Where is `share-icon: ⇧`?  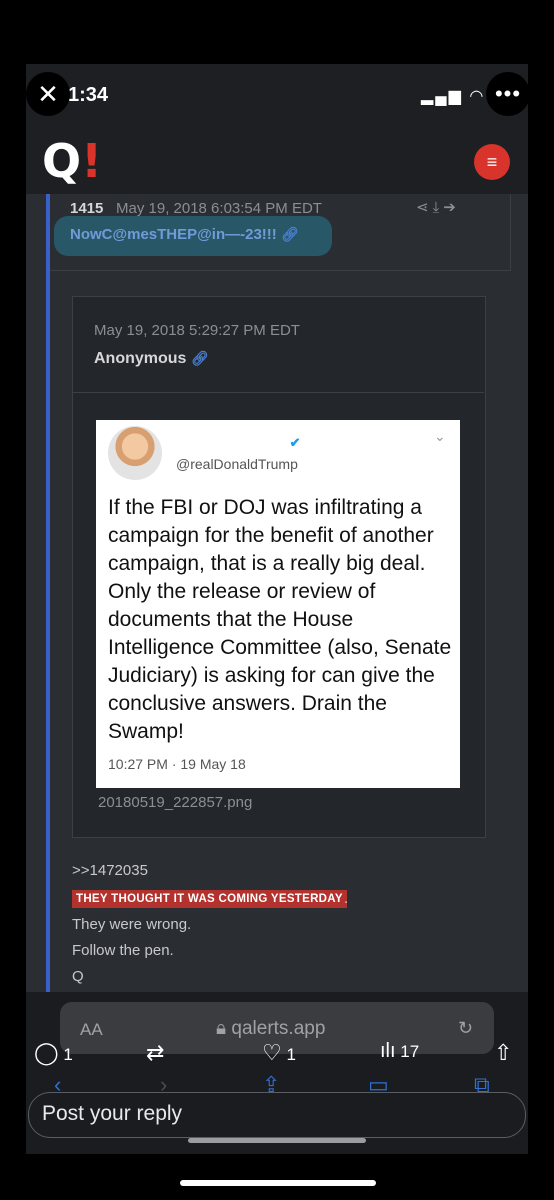 share-icon: ⇧ is located at coordinates (503, 1052).